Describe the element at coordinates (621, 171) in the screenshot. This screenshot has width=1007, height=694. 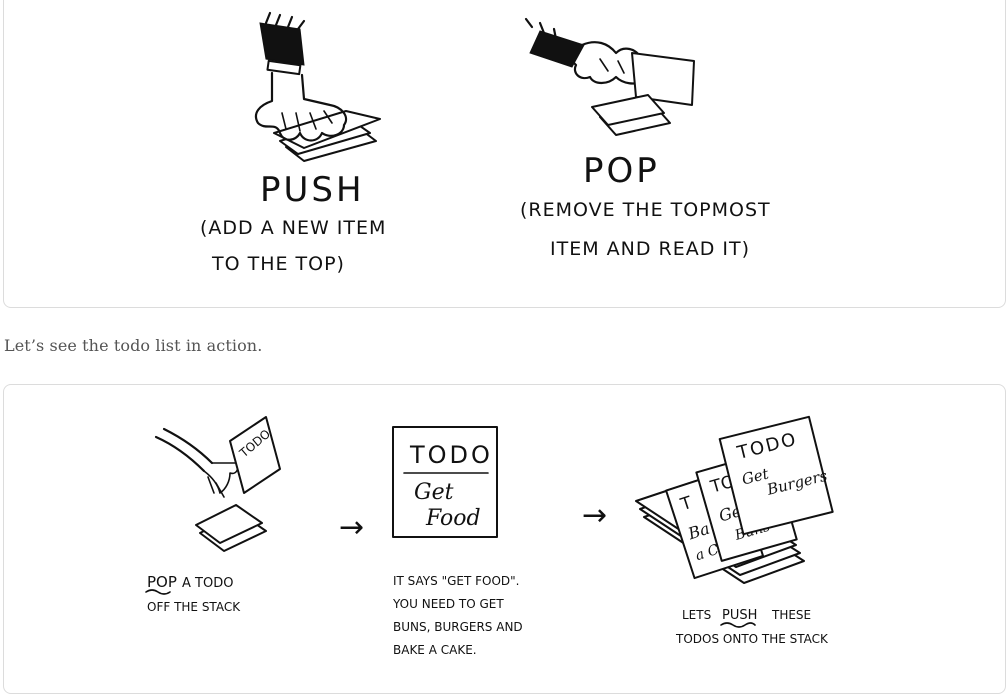
I see `pop-title: POP` at that location.